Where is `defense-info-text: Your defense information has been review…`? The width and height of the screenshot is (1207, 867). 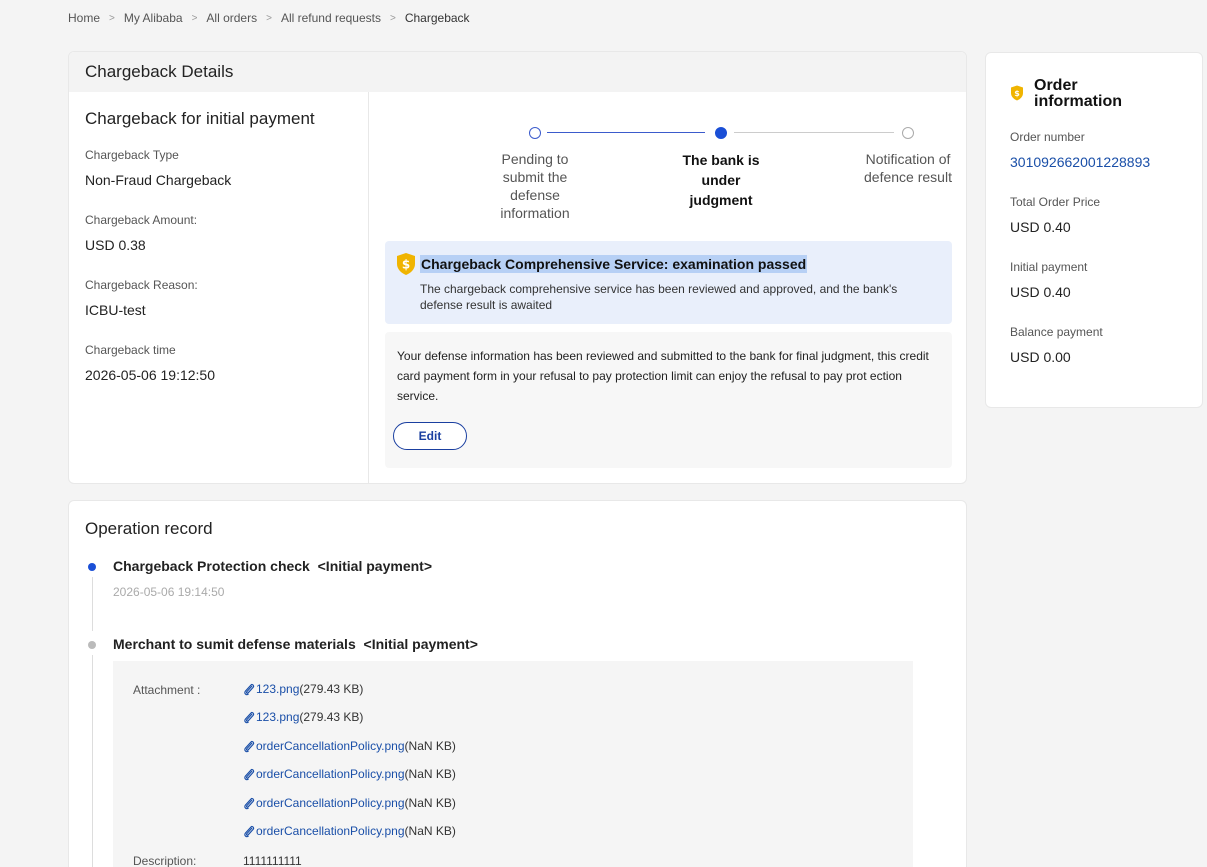 defense-info-text: Your defense information has been review… is located at coordinates (663, 376).